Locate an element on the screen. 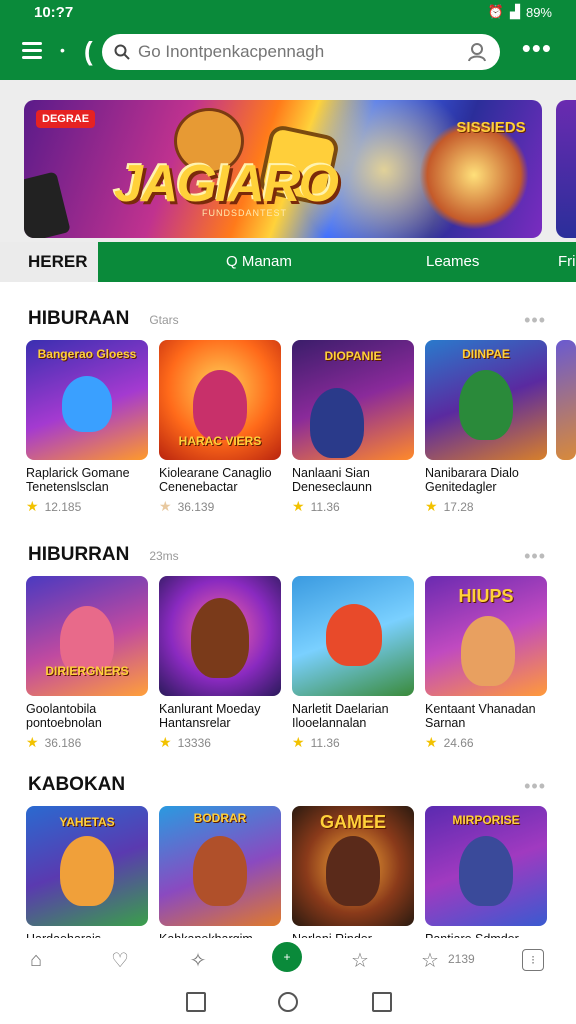 This screenshot has width=576, height=1024. recents-button is located at coordinates (196, 1002).